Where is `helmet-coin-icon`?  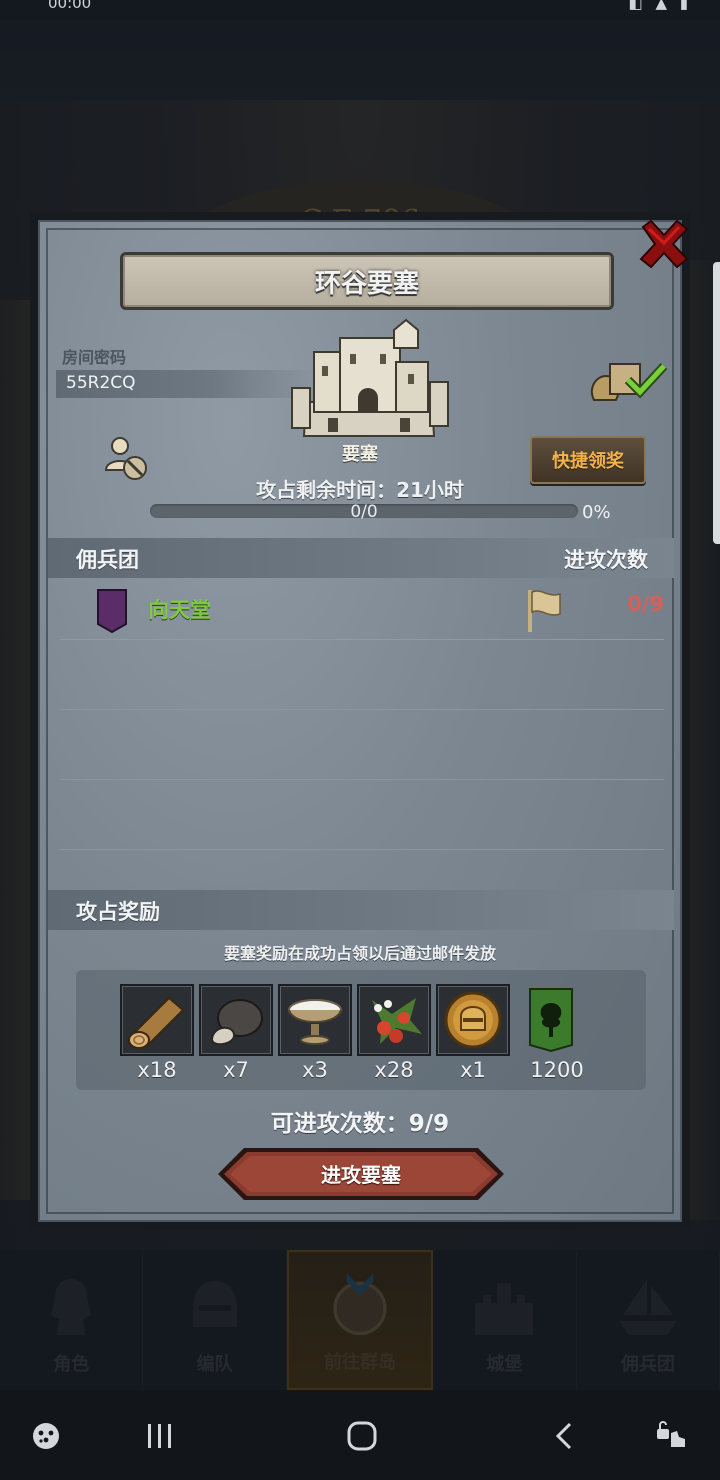 helmet-coin-icon is located at coordinates (473, 1020).